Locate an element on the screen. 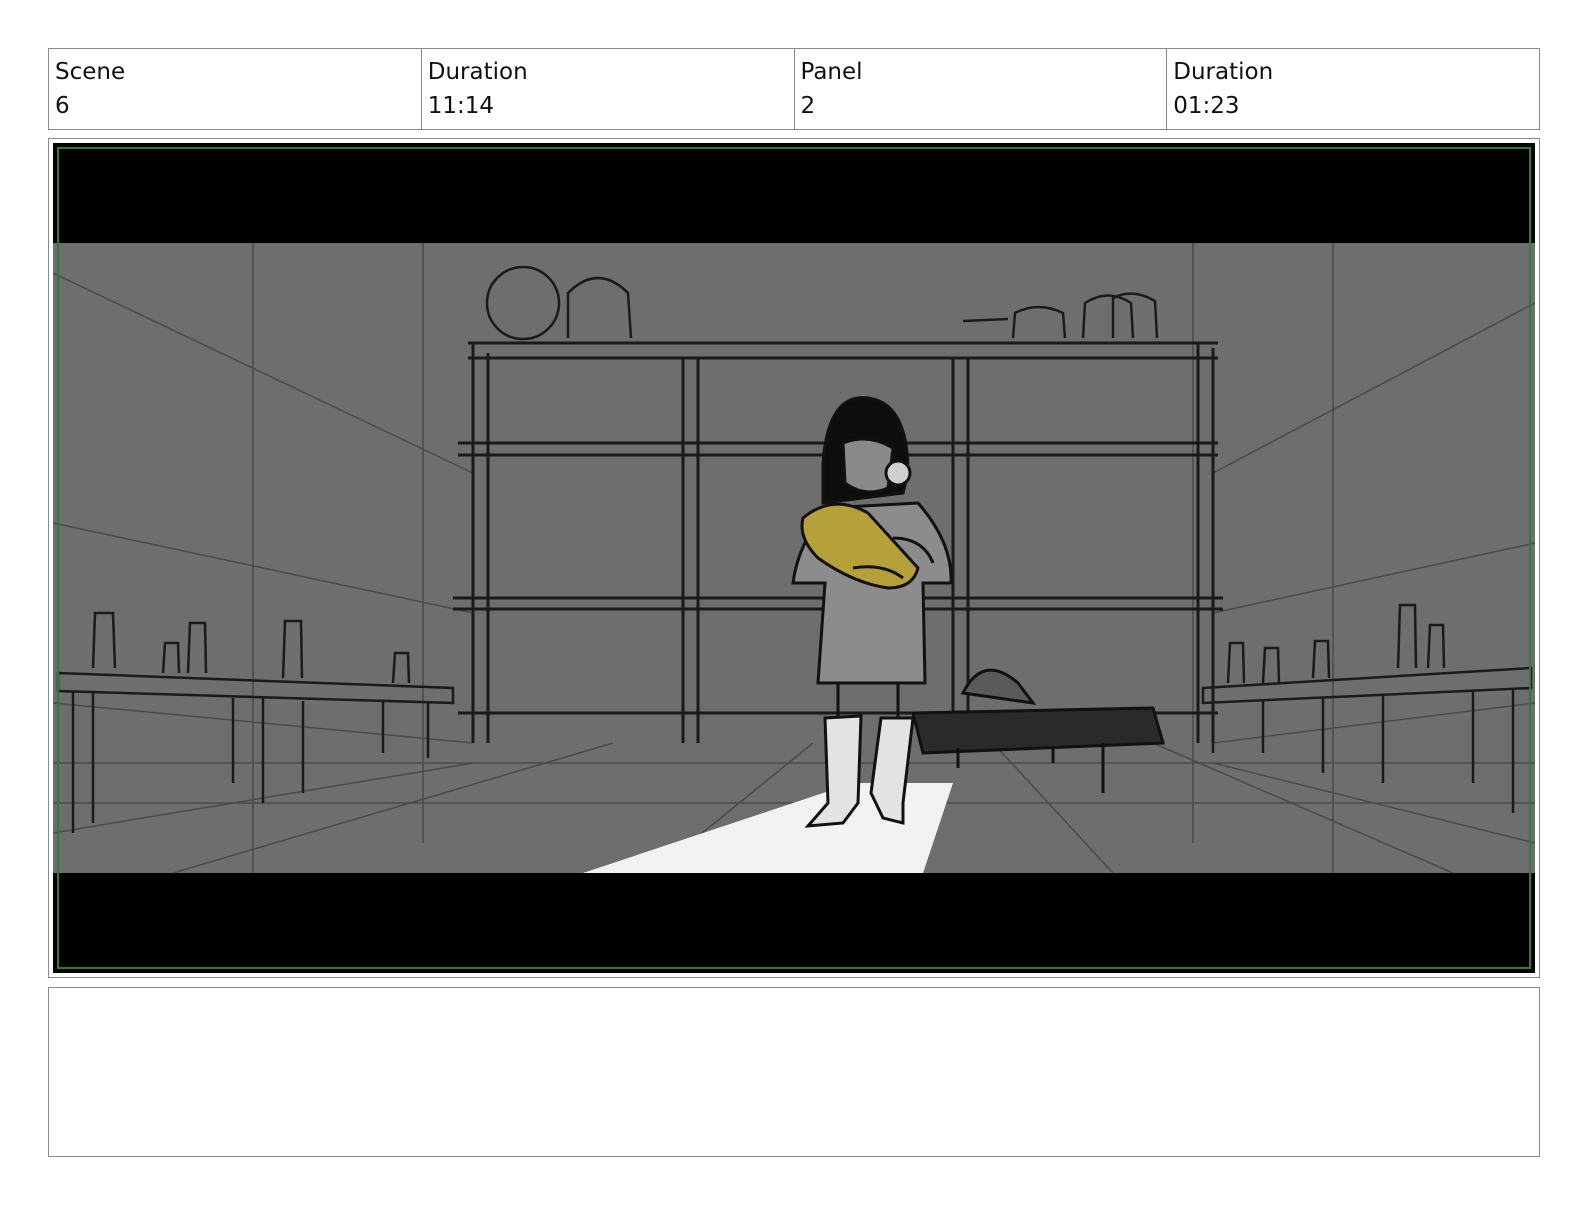  panel-duration-cell: Duration 01:23 is located at coordinates (1353, 89).